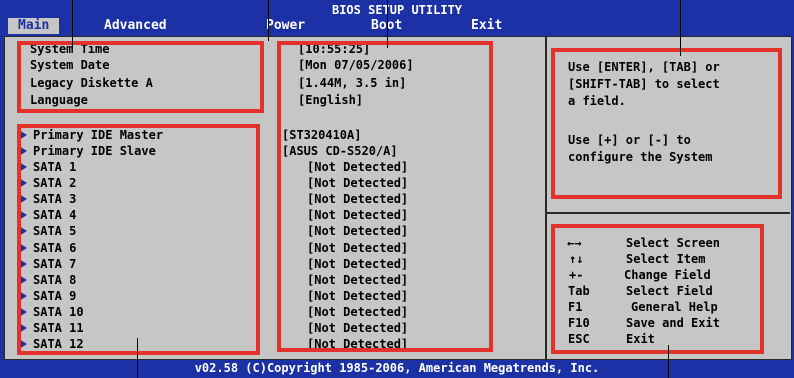  Describe the element at coordinates (397, 26) in the screenshot. I see `tab-bar: Main Advanced Power Boot Exit` at that location.